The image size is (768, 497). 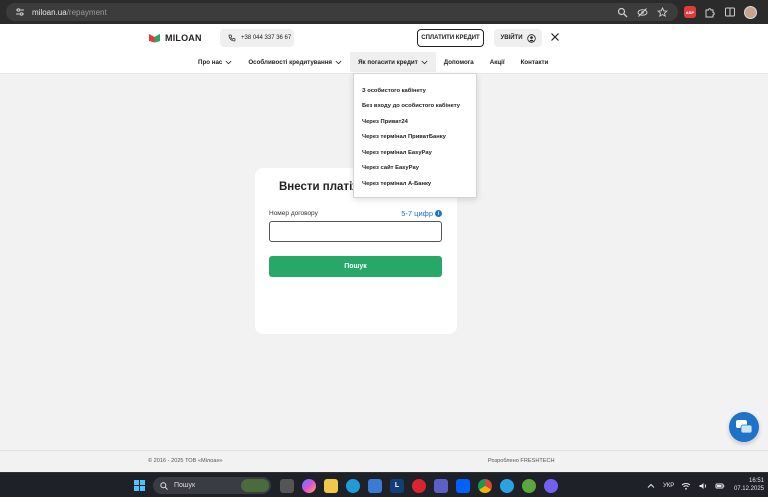 I want to click on taskbar-search-placeholder: Пошук, so click(x=185, y=485).